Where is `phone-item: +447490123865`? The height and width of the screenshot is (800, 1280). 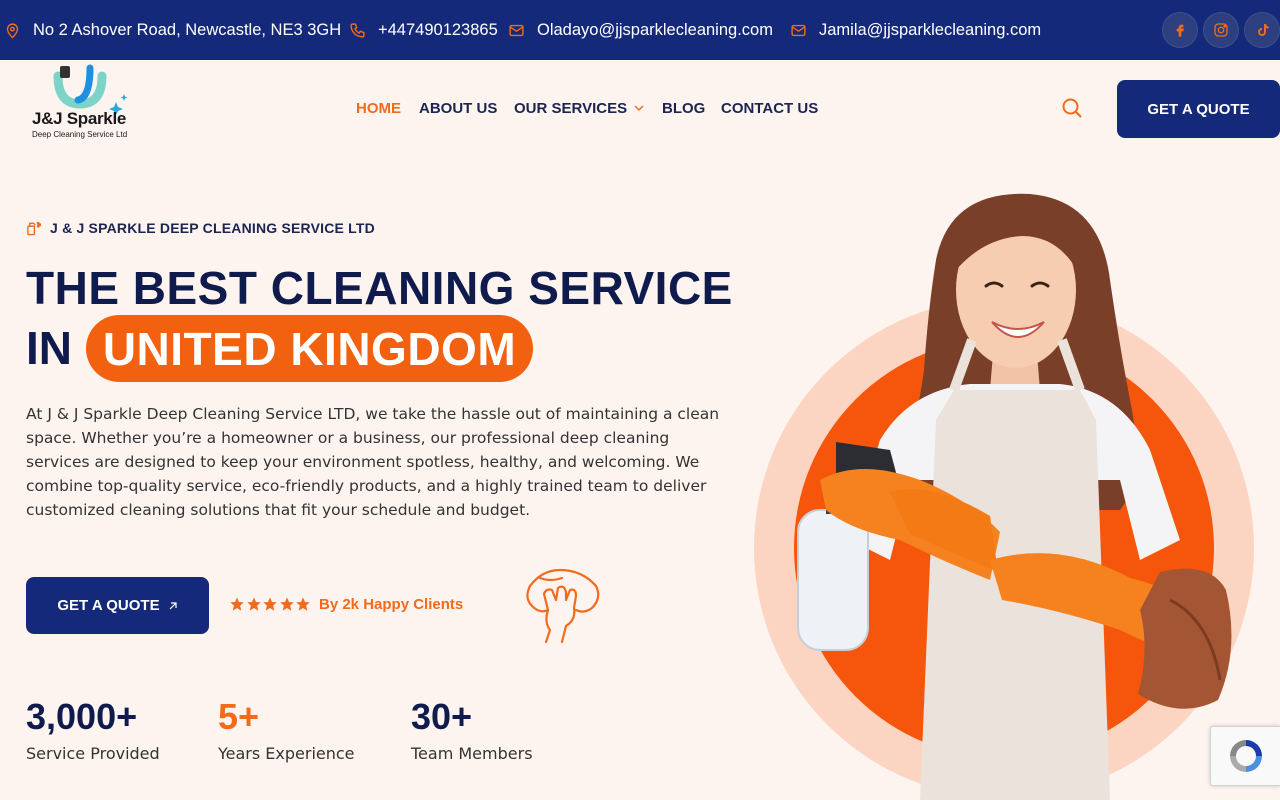 phone-item: +447490123865 is located at coordinates (423, 30).